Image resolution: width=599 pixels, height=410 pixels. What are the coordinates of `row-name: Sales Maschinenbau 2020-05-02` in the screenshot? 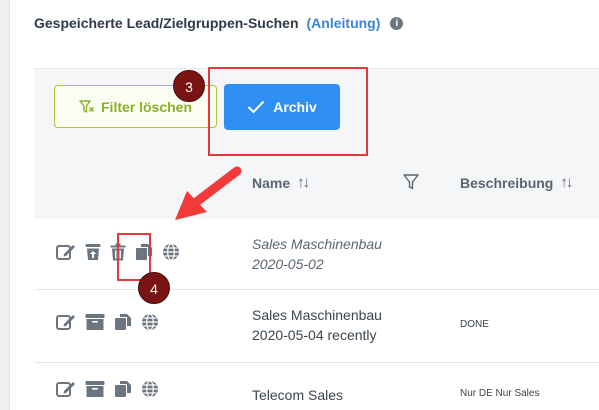 It's located at (317, 254).